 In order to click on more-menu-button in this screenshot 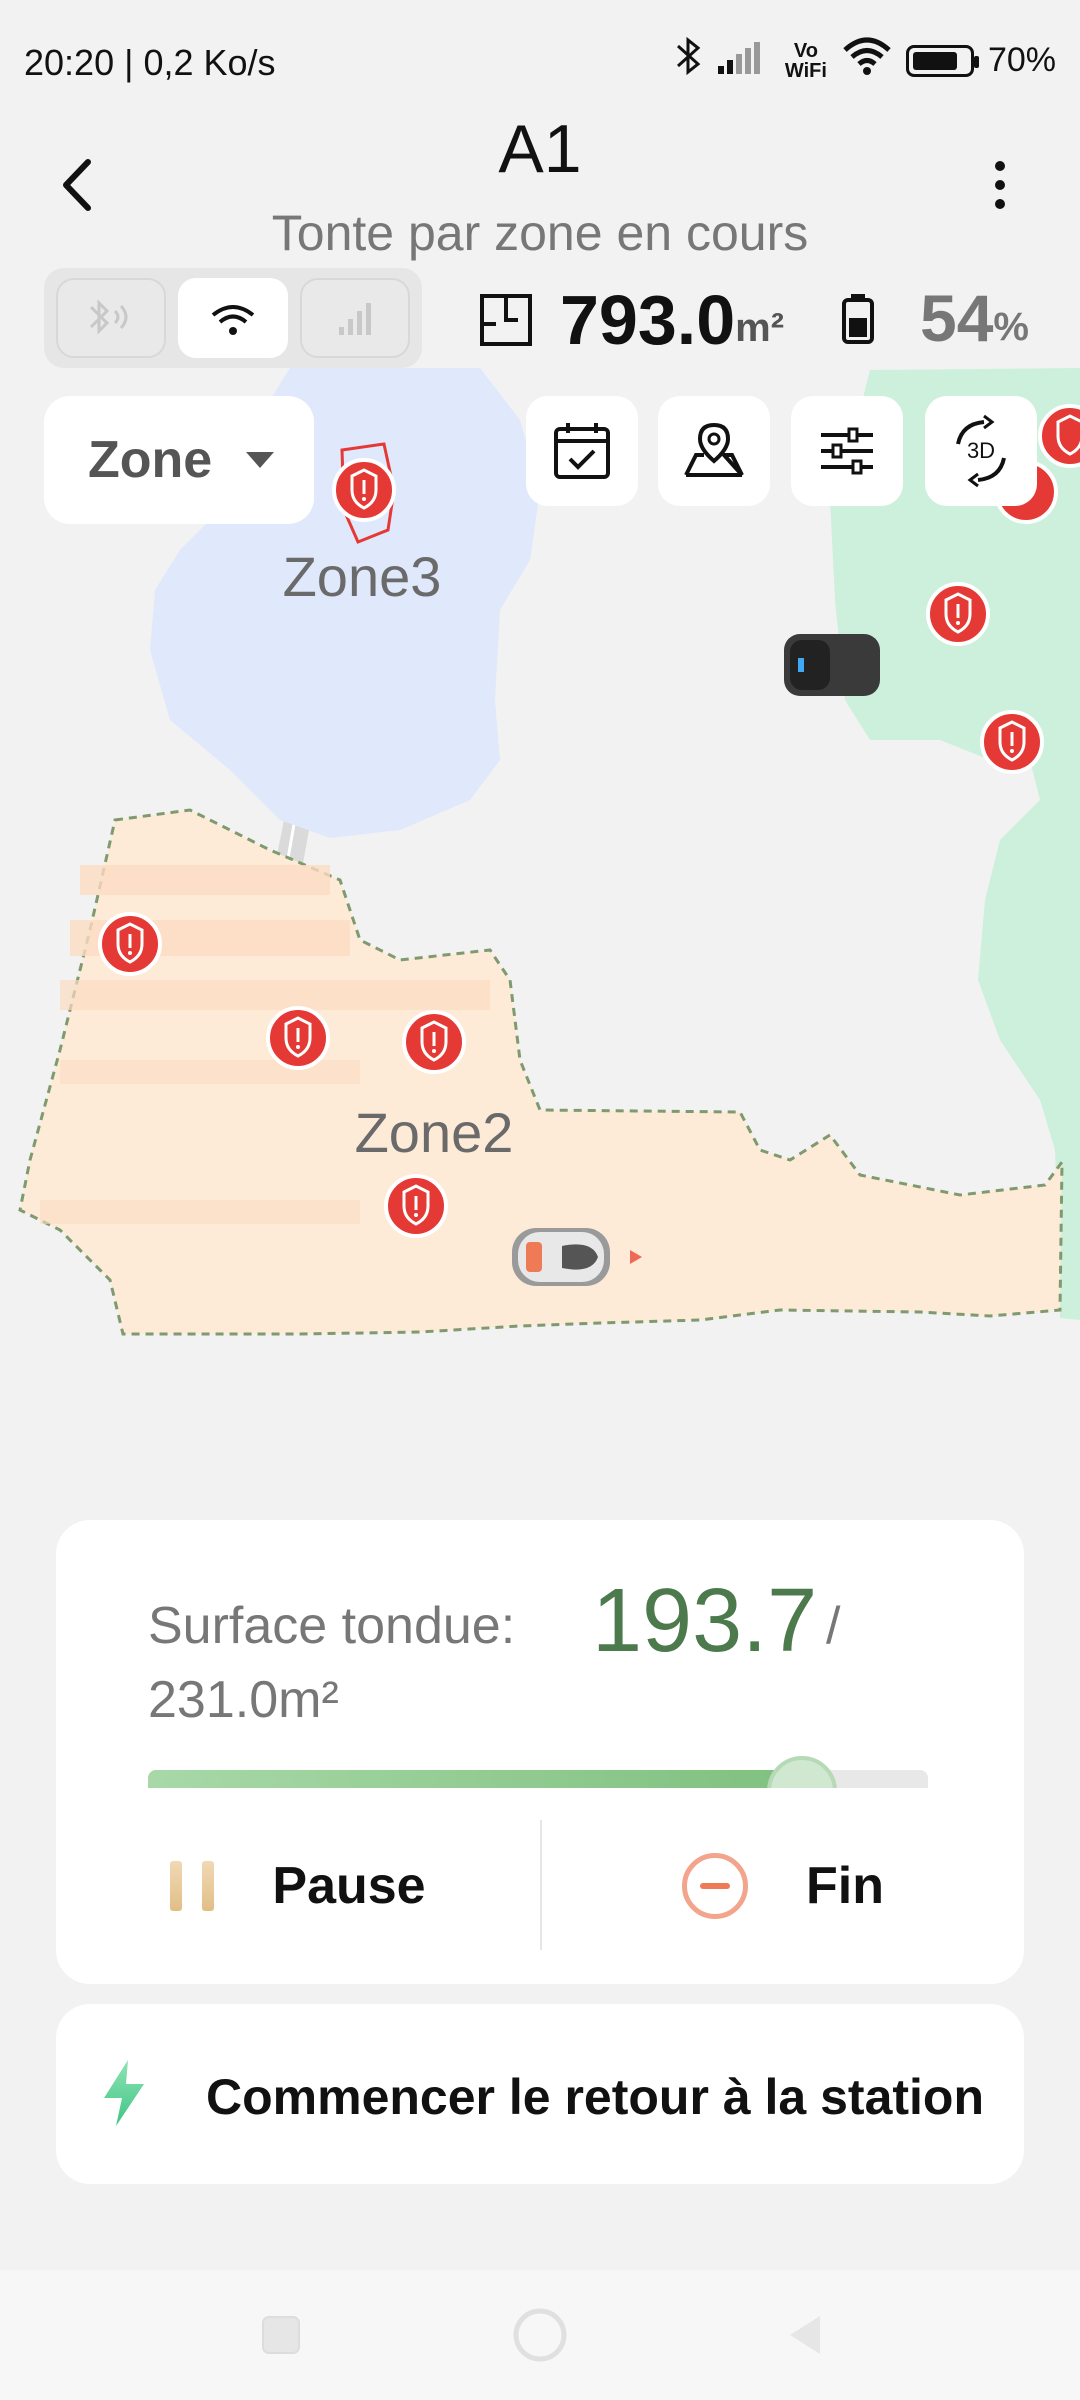, I will do `click(1000, 185)`.